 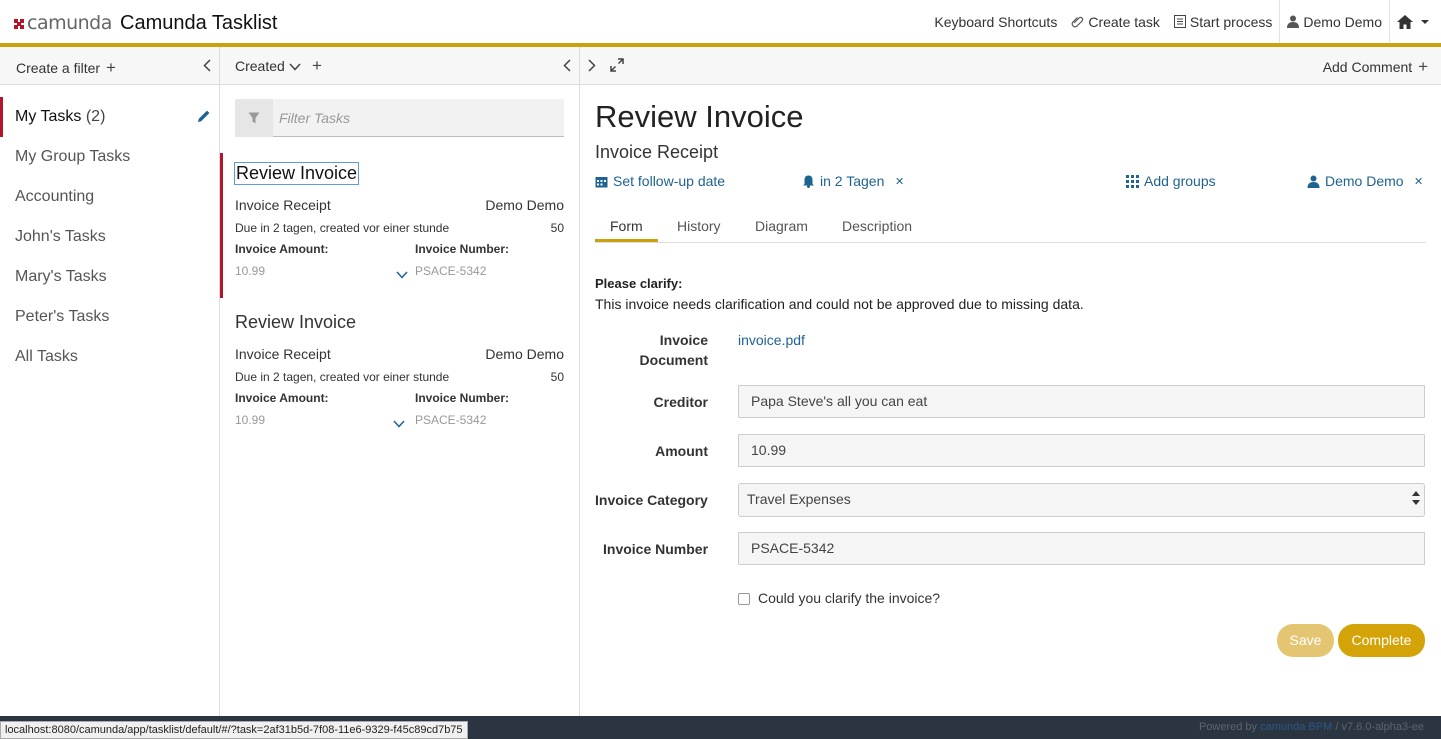 What do you see at coordinates (899, 181) in the screenshot?
I see `remove-due-date-close-icon: ✕` at bounding box center [899, 181].